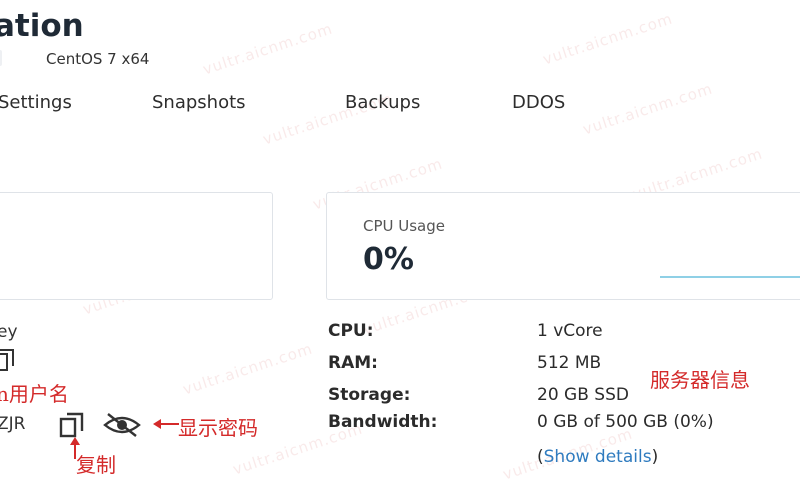 The image size is (800, 500). What do you see at coordinates (700, 380) in the screenshot?
I see `annotation-server-info: 服务器信息` at bounding box center [700, 380].